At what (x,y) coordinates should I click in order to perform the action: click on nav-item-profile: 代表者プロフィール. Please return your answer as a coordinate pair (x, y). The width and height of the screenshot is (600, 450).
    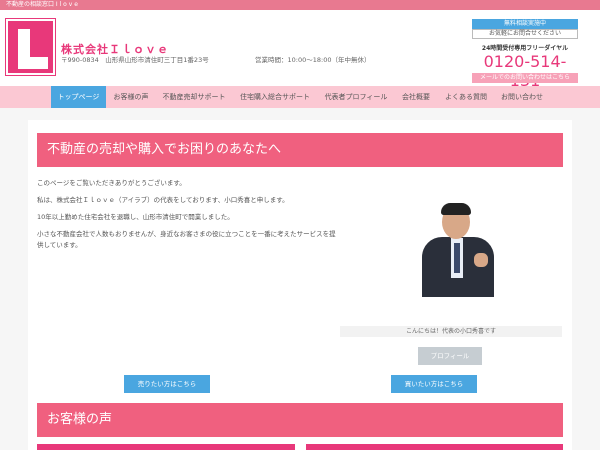
    Looking at the image, I should click on (356, 97).